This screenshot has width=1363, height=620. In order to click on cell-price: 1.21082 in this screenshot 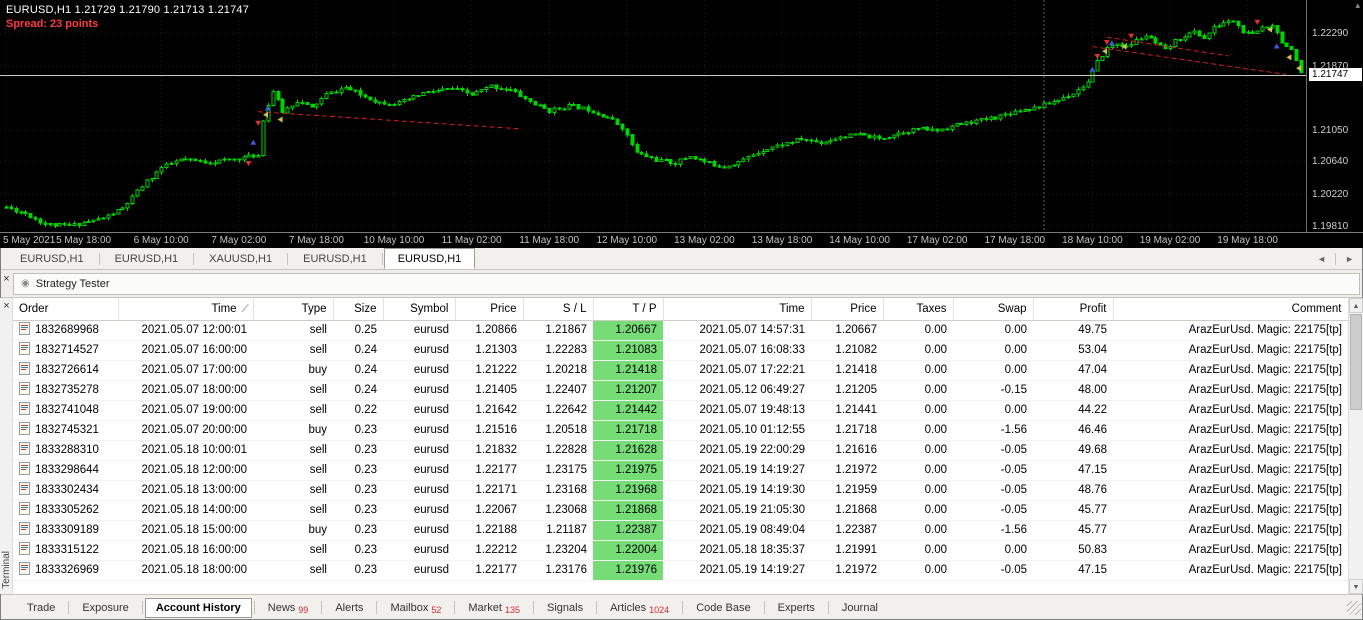, I will do `click(847, 350)`.